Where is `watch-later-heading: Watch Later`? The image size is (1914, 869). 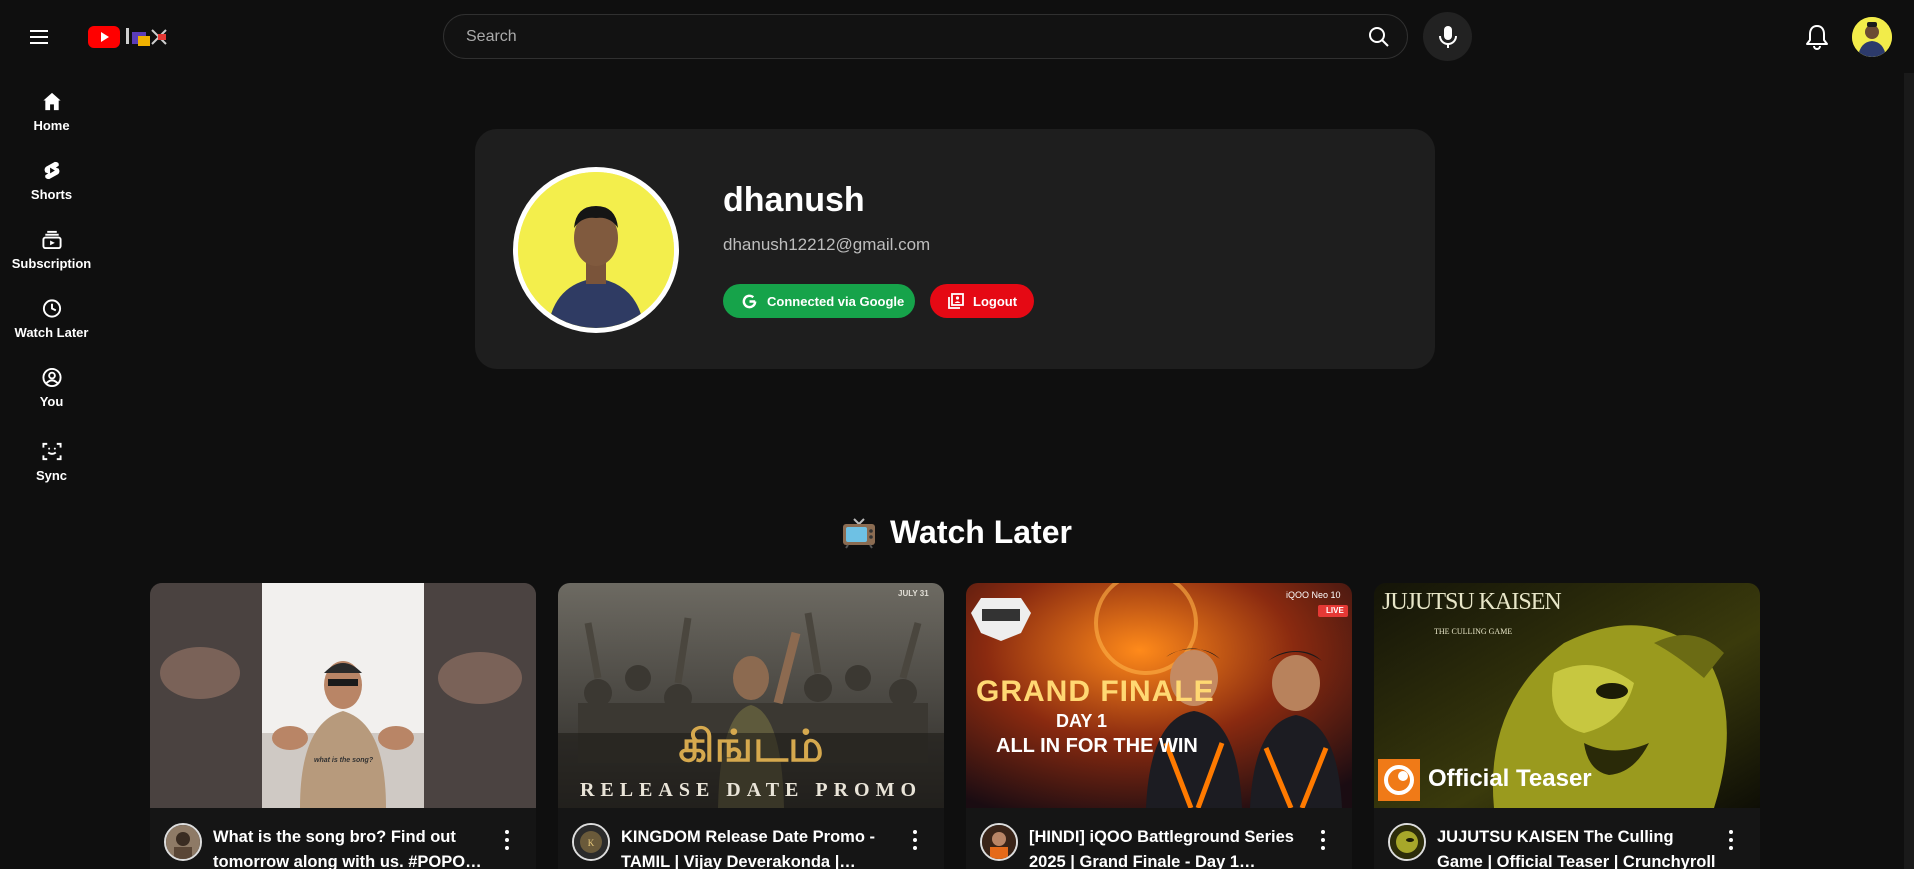
watch-later-heading: Watch Later is located at coordinates (957, 532).